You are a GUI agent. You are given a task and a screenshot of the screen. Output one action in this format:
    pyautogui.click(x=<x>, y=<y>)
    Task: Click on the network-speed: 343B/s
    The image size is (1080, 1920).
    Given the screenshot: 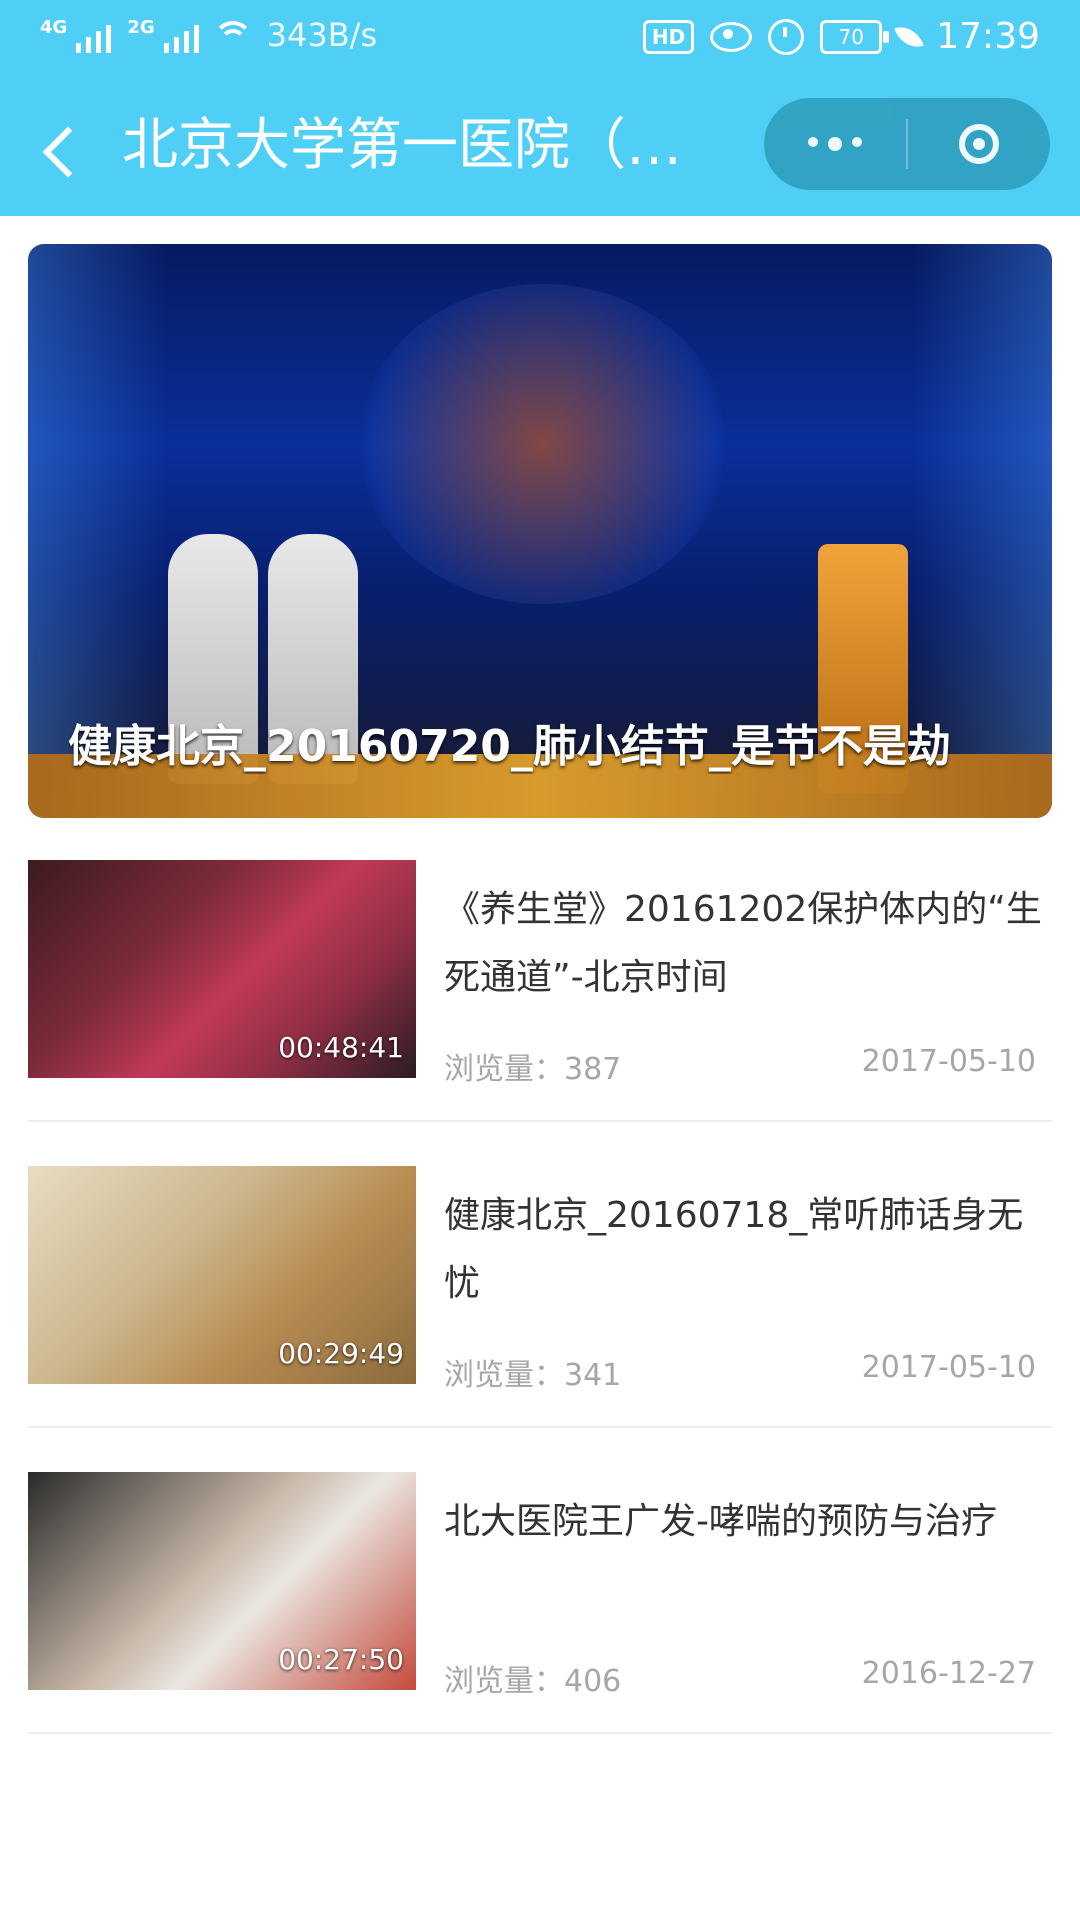 What is the action you would take?
    pyautogui.click(x=322, y=35)
    